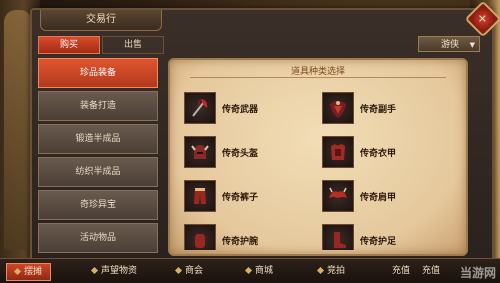 The image size is (500, 283). I want to click on chevron-down-icon: ▼, so click(472, 45).